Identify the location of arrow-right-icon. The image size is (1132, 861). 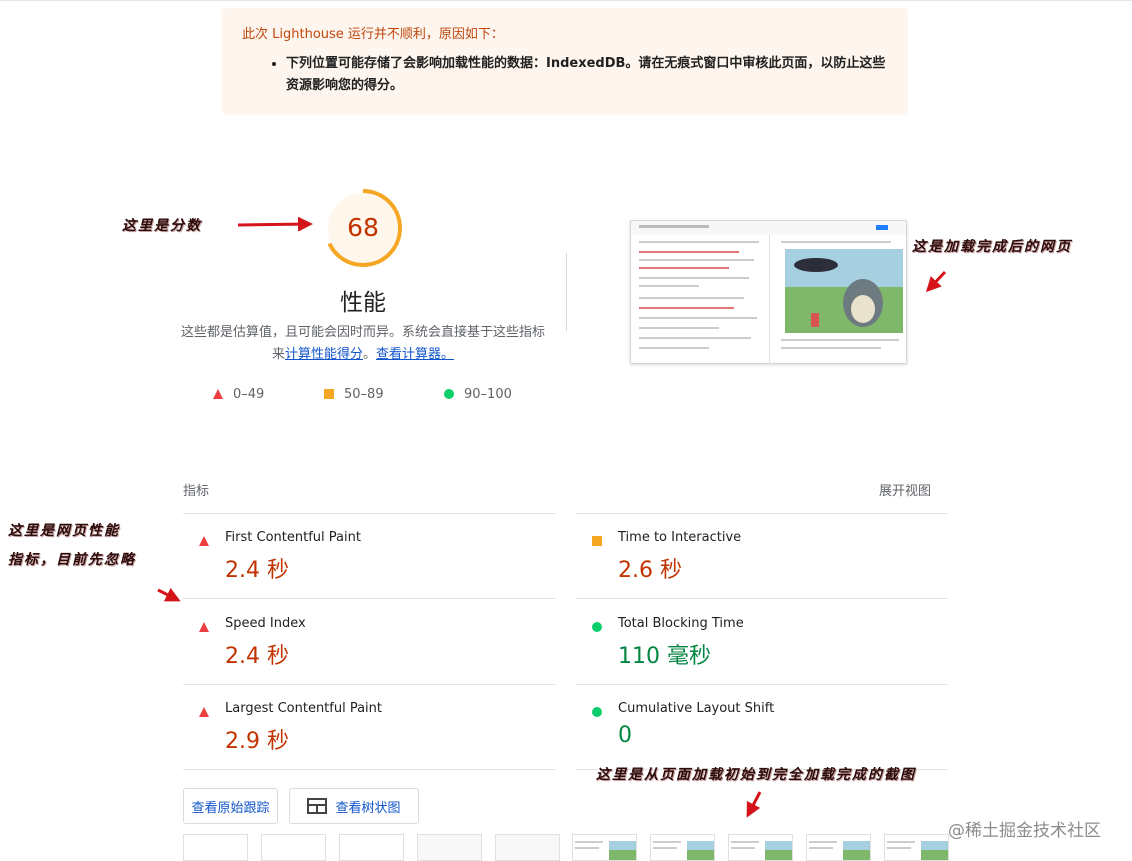
(275, 224).